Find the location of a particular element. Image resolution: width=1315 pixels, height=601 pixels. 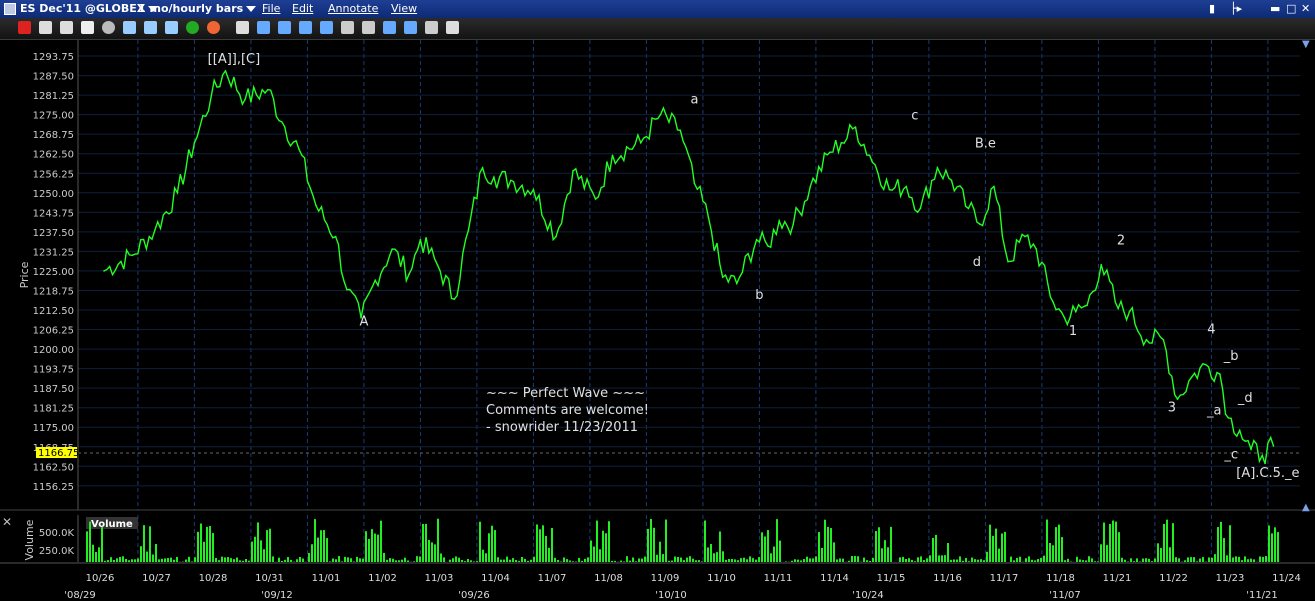

collapse-icon: ✕ is located at coordinates (7, 522).